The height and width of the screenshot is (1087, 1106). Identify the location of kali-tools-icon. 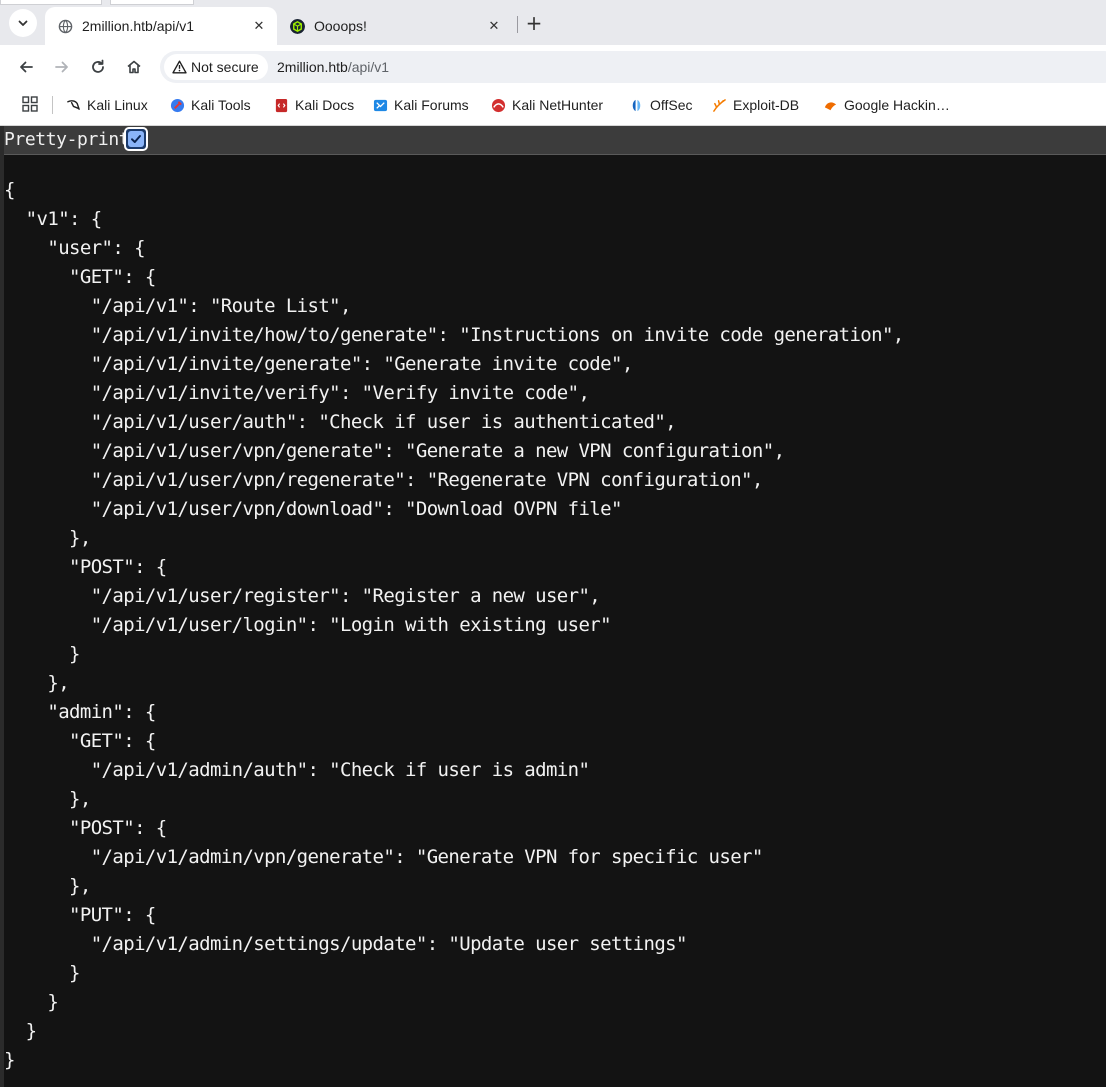
(177, 105).